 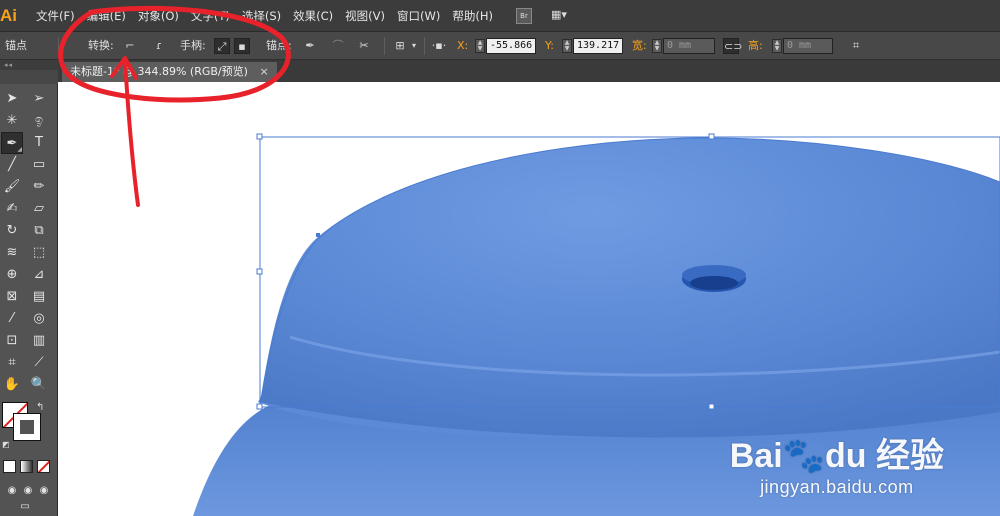 I want to click on document-title: 未标题-1*, so click(x=95, y=71).